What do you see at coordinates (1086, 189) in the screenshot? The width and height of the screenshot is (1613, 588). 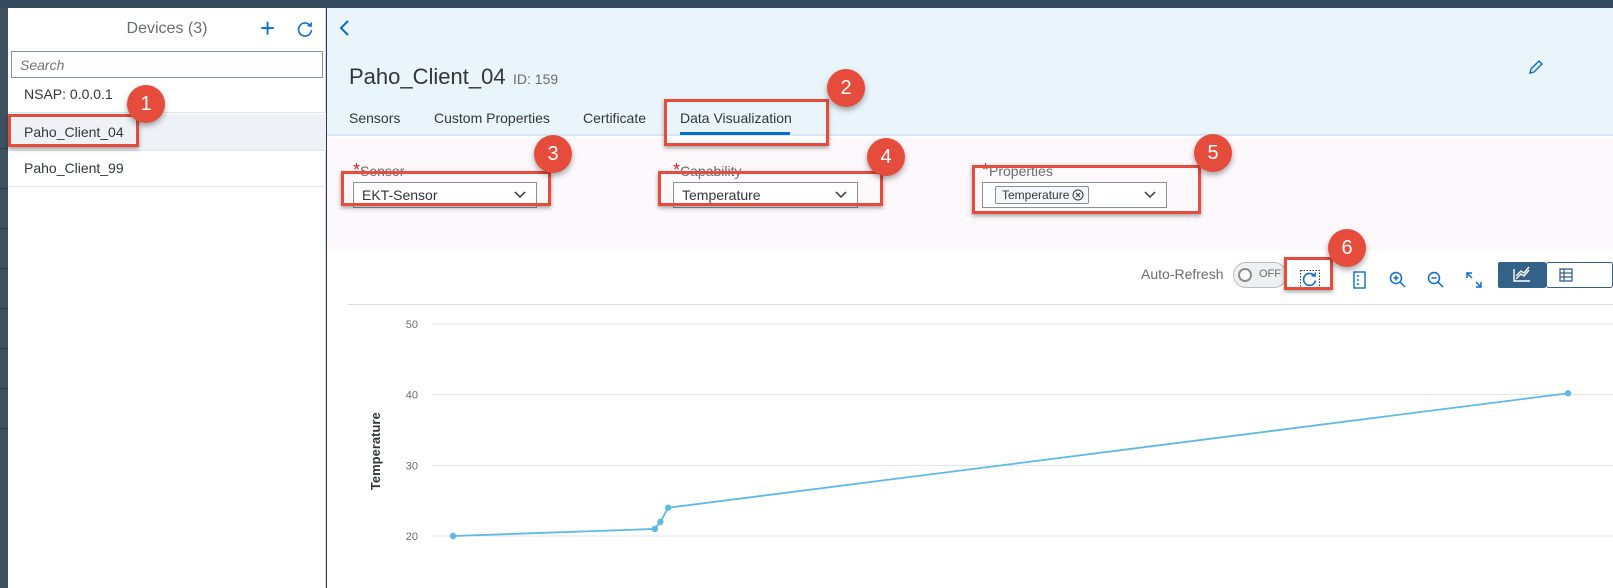 I see `highlight-properties` at bounding box center [1086, 189].